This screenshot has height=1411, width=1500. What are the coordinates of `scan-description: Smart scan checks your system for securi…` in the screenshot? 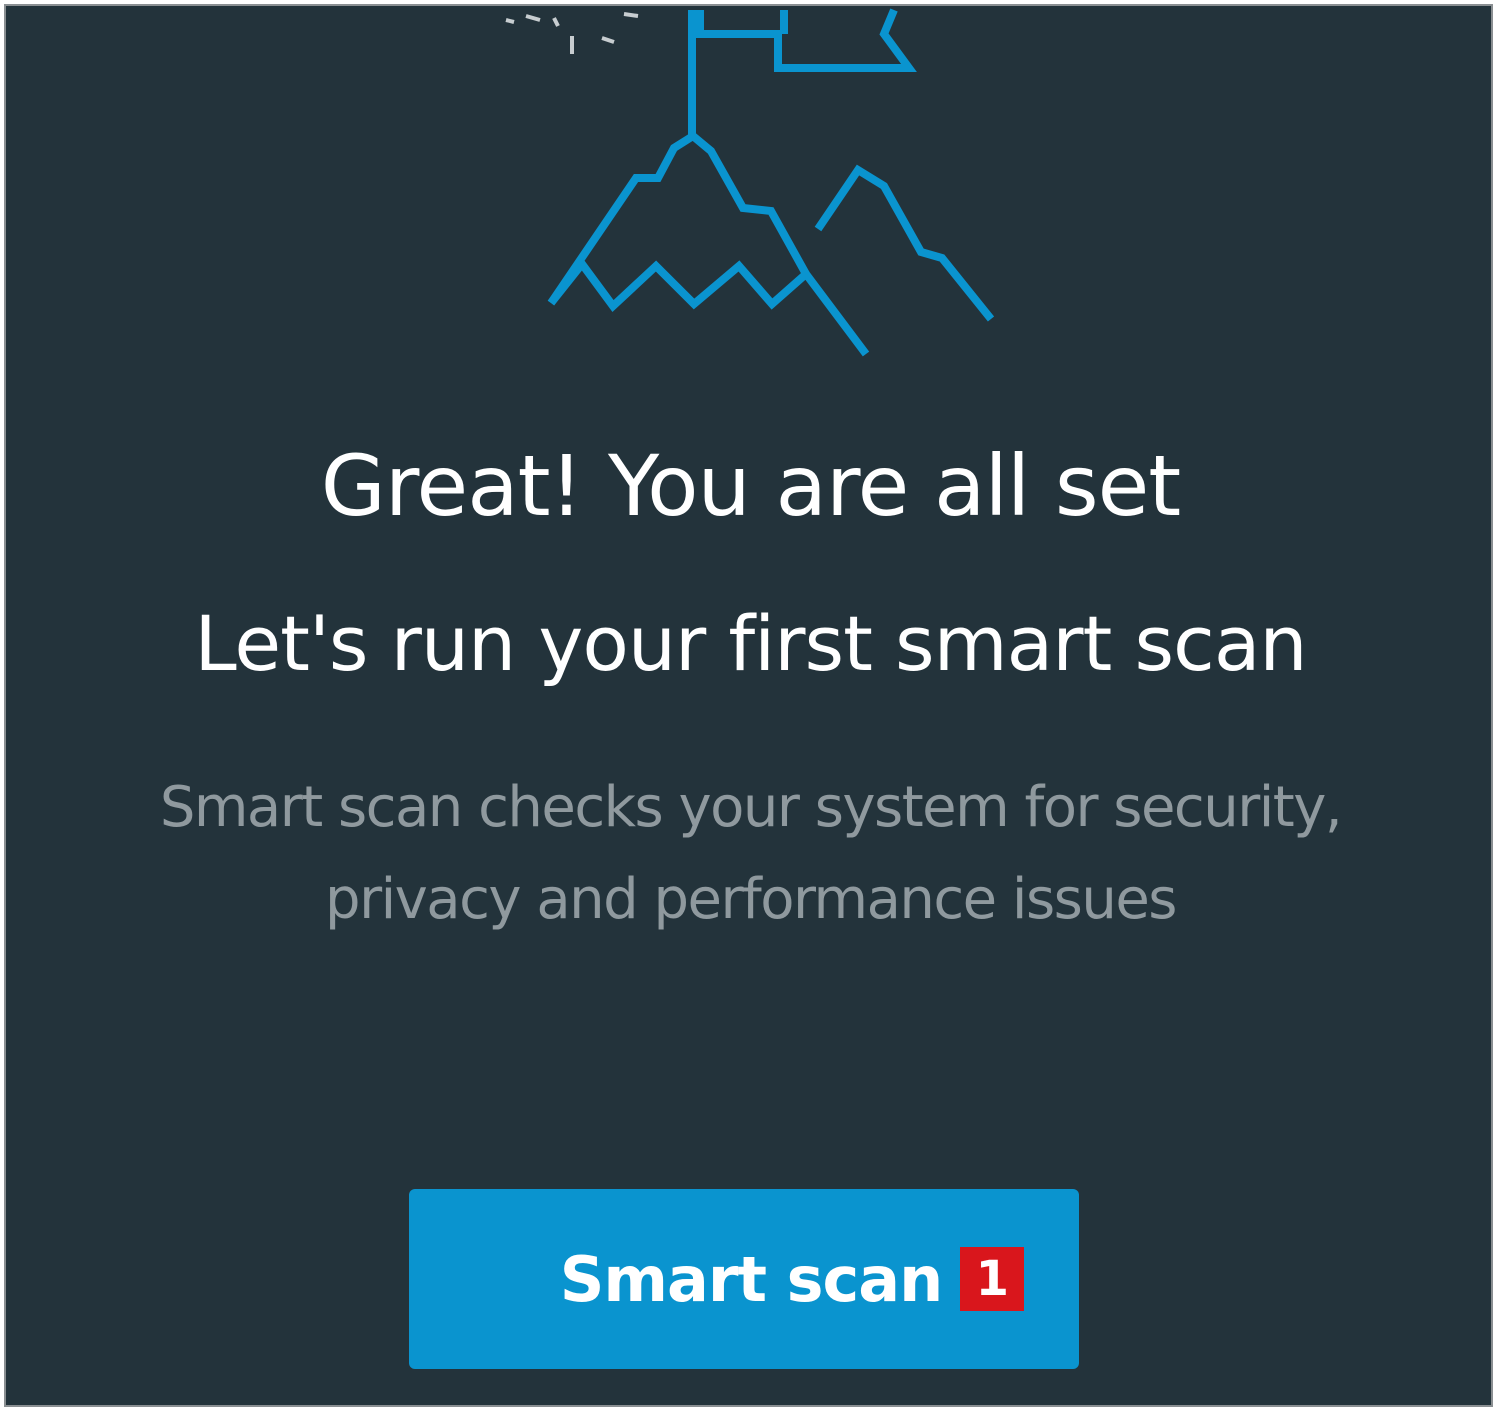 It's located at (751, 853).